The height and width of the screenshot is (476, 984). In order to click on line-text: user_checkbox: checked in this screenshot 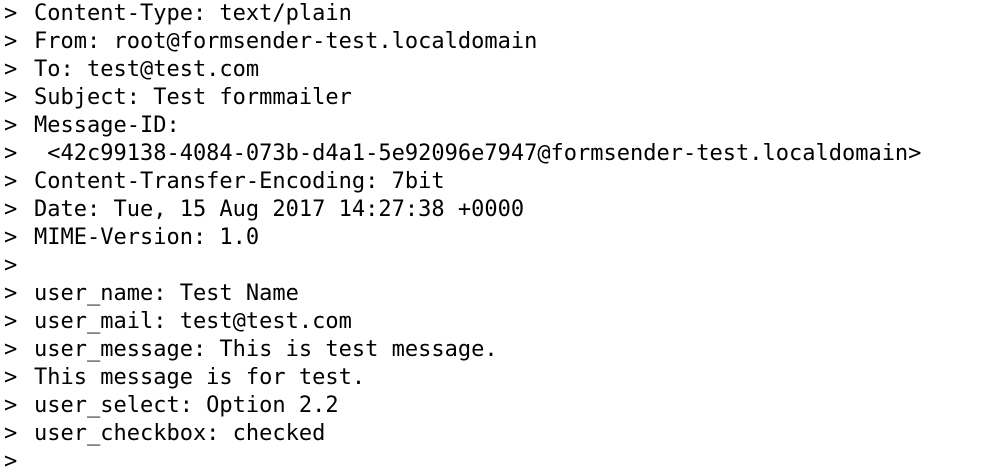, I will do `click(180, 433)`.